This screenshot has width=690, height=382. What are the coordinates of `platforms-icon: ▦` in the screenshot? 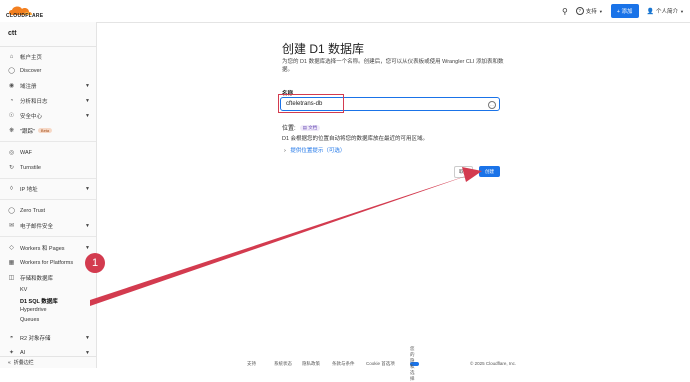 It's located at (11, 263).